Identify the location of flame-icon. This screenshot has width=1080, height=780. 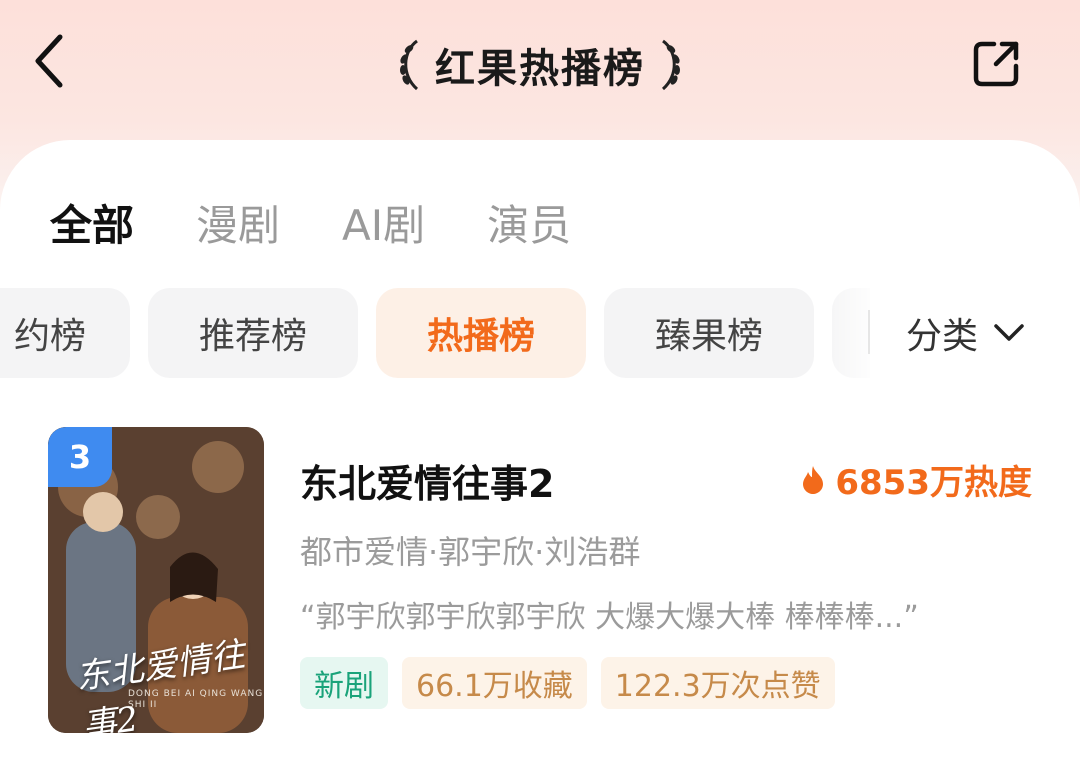
(813, 479).